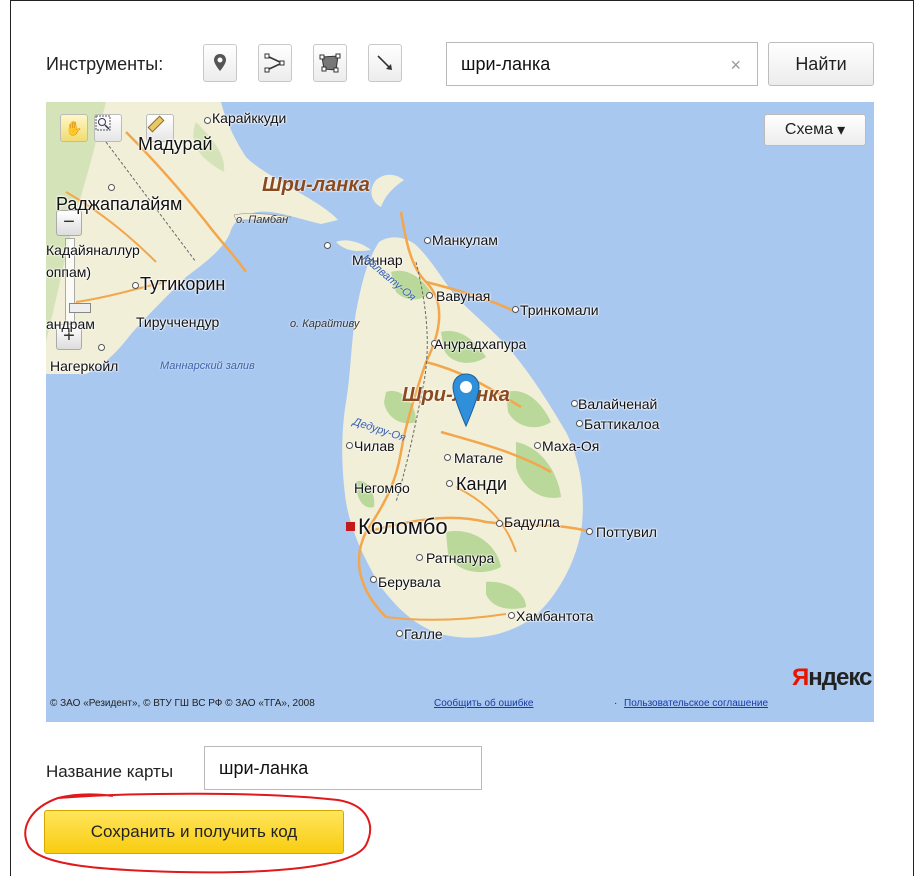 This screenshot has height=878, width=915. I want to click on city-label: Ратнапура, so click(460, 558).